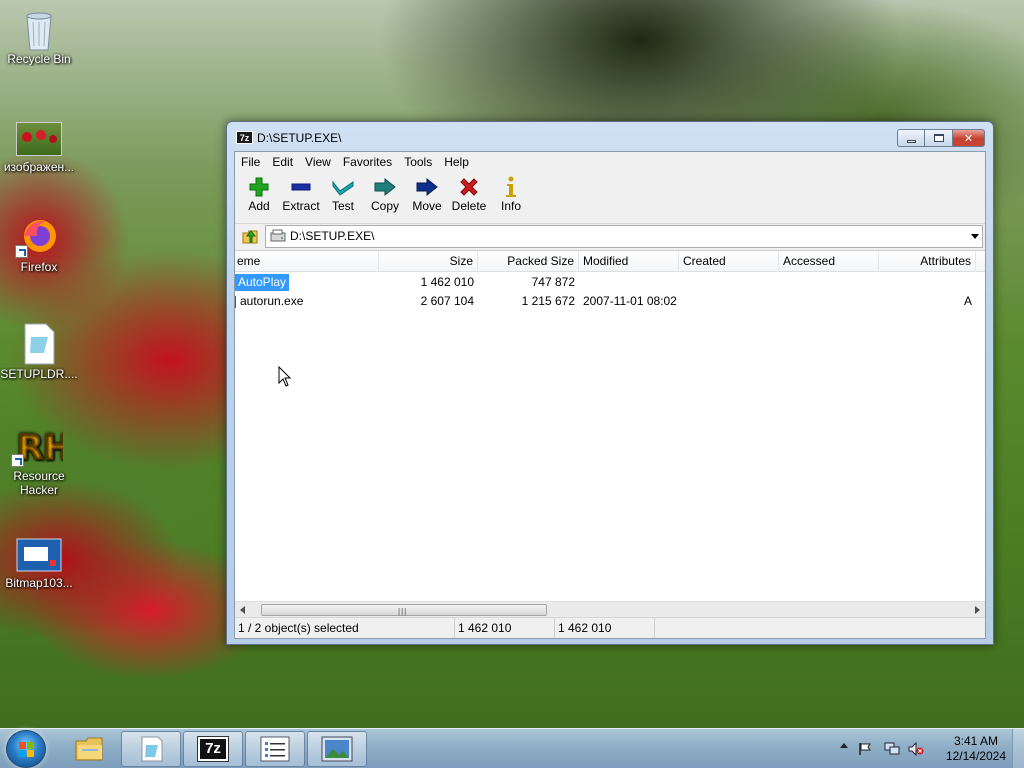 This screenshot has width=1024, height=768. Describe the element at coordinates (301, 206) in the screenshot. I see `extract-label: Extract` at that location.